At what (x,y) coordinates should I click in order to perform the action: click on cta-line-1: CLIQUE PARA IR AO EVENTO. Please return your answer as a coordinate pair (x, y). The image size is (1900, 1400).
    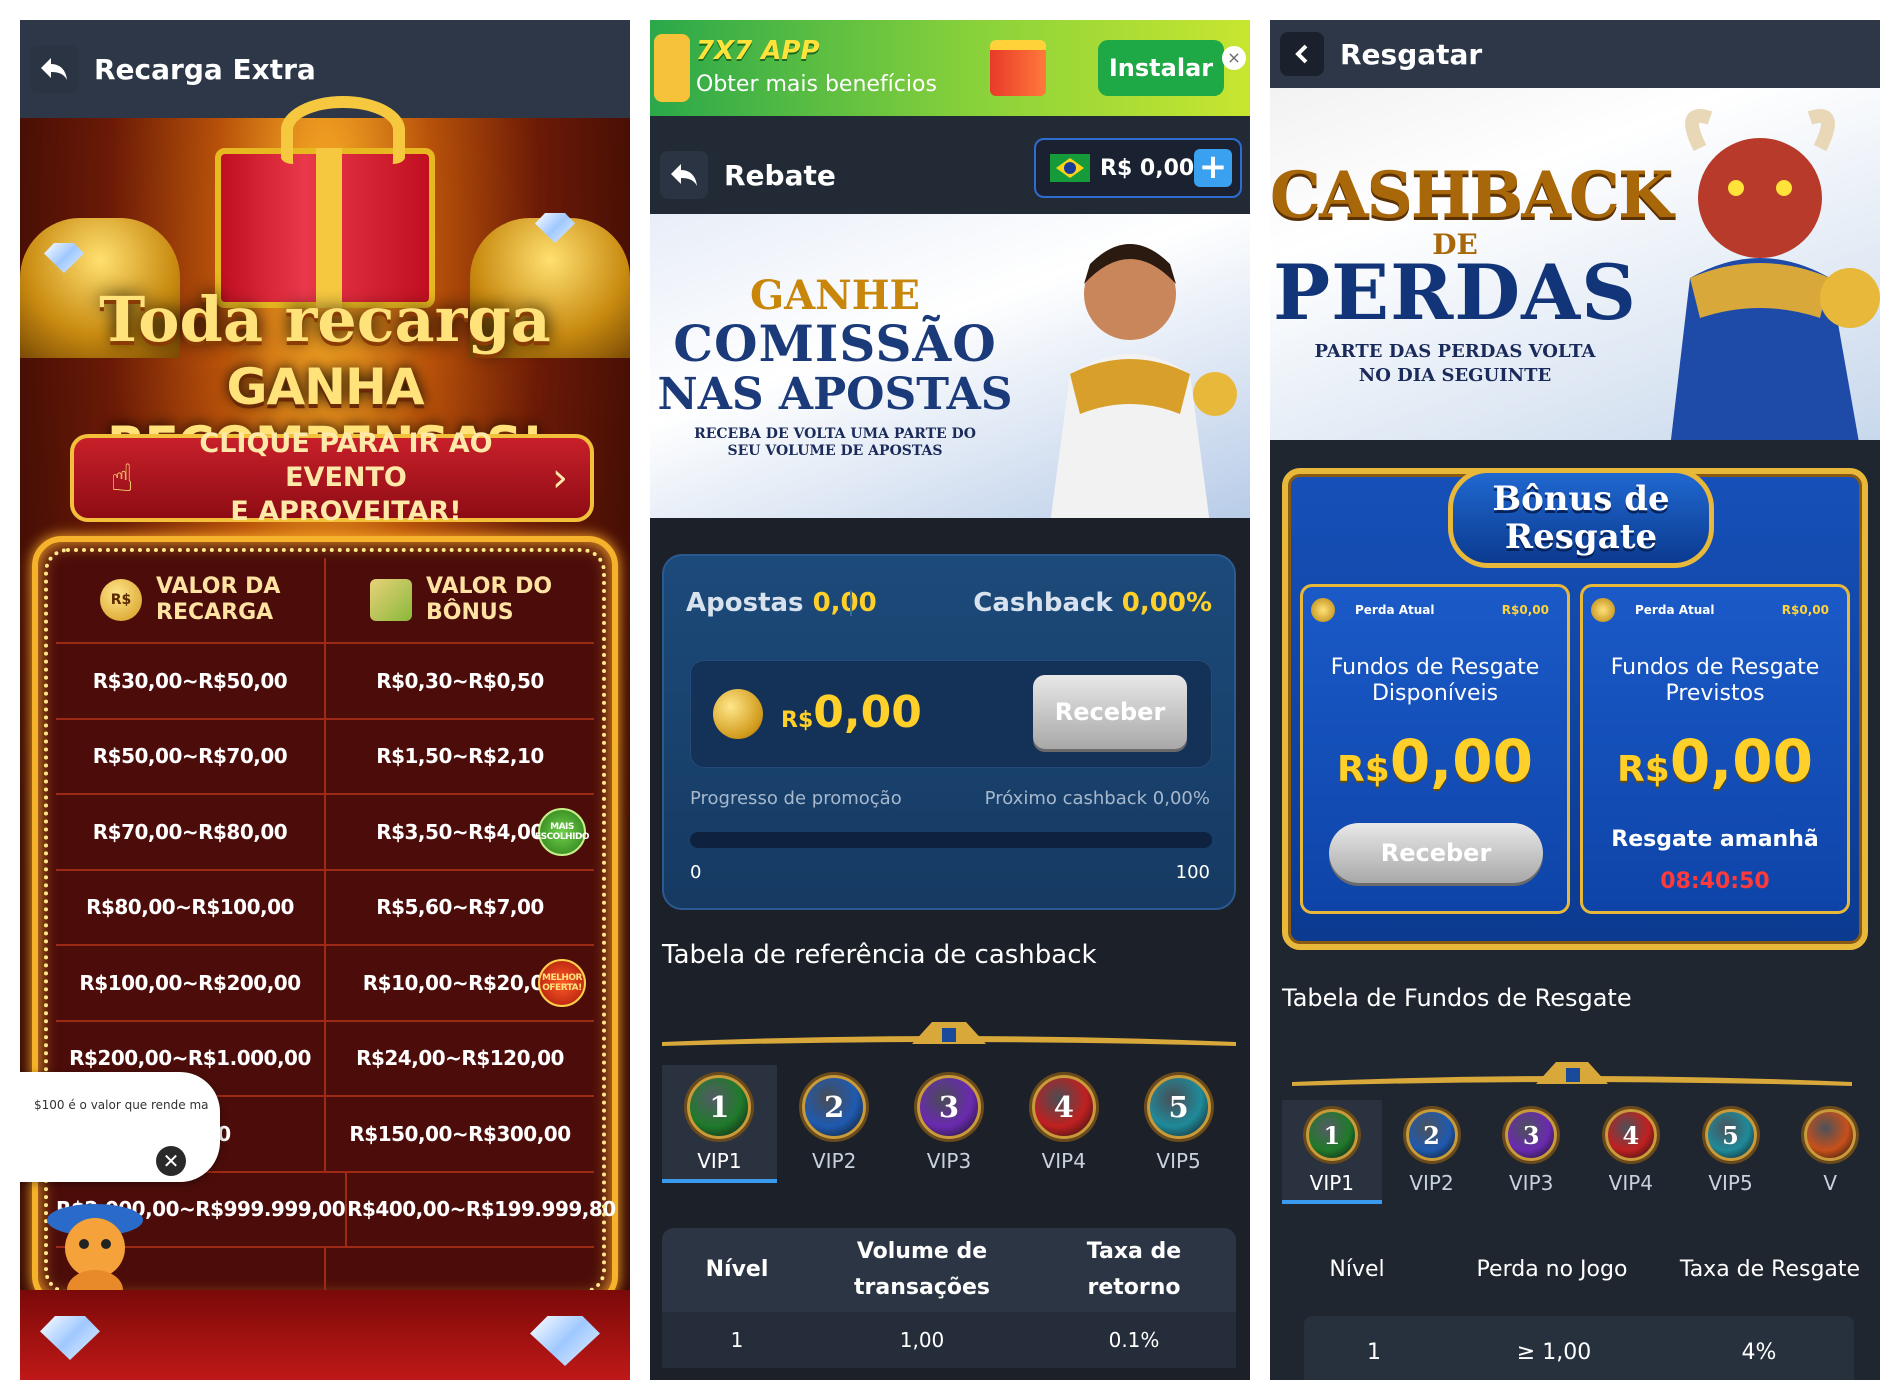
    Looking at the image, I should click on (346, 460).